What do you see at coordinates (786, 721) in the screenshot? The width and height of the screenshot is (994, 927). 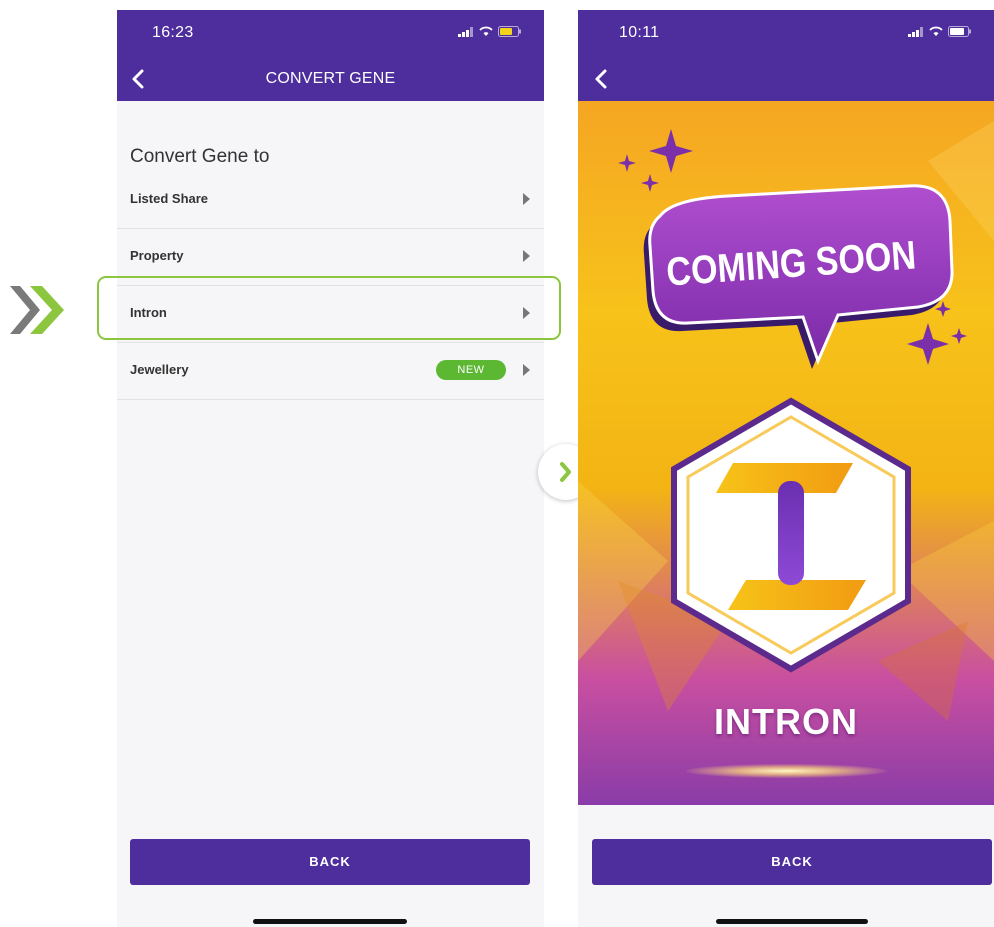 I see `intron-caption: INTRON` at bounding box center [786, 721].